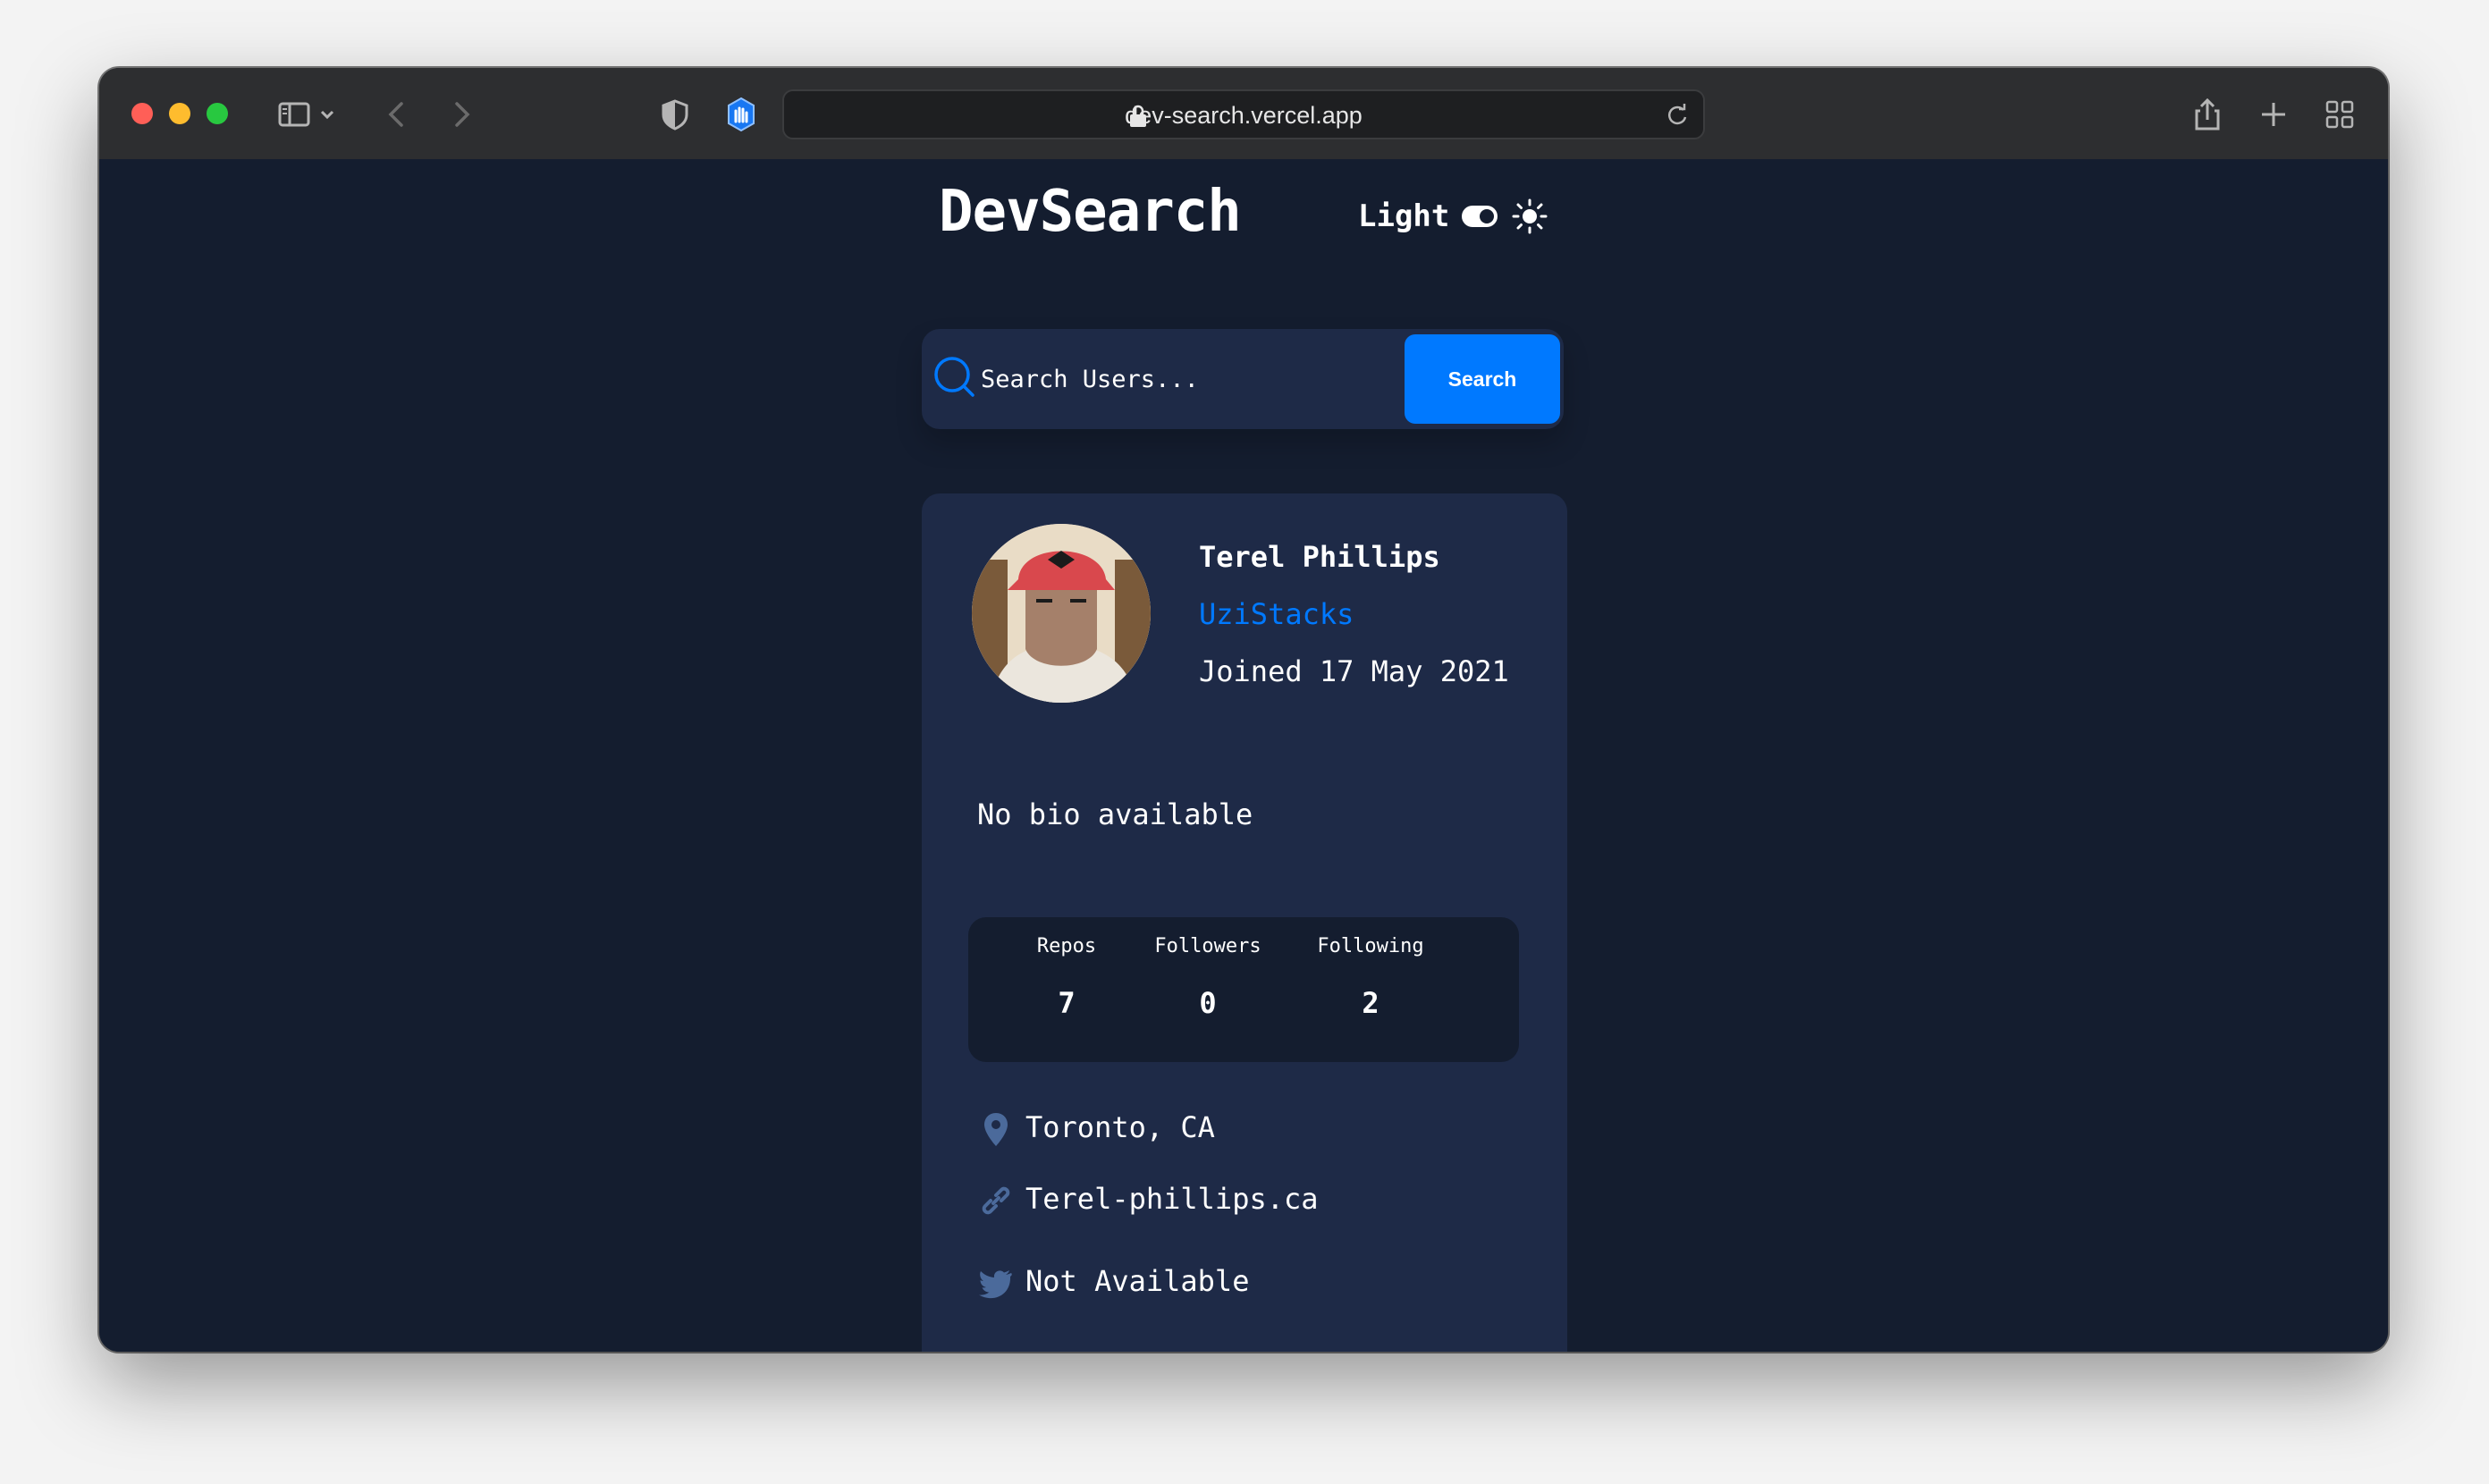 The width and height of the screenshot is (2489, 1484). Describe the element at coordinates (1090, 212) in the screenshot. I see `app-title: DevSearch` at that location.